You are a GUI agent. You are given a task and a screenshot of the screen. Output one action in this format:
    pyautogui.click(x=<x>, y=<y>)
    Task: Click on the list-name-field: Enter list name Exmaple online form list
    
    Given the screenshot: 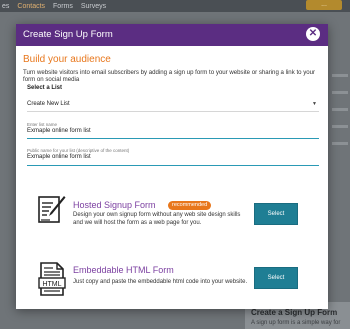 What is the action you would take?
    pyautogui.click(x=173, y=130)
    